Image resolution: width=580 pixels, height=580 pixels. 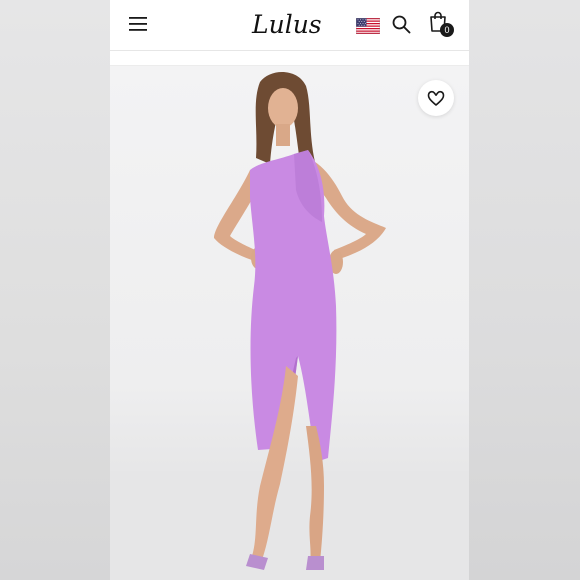 I want to click on heart-icon, so click(x=436, y=98).